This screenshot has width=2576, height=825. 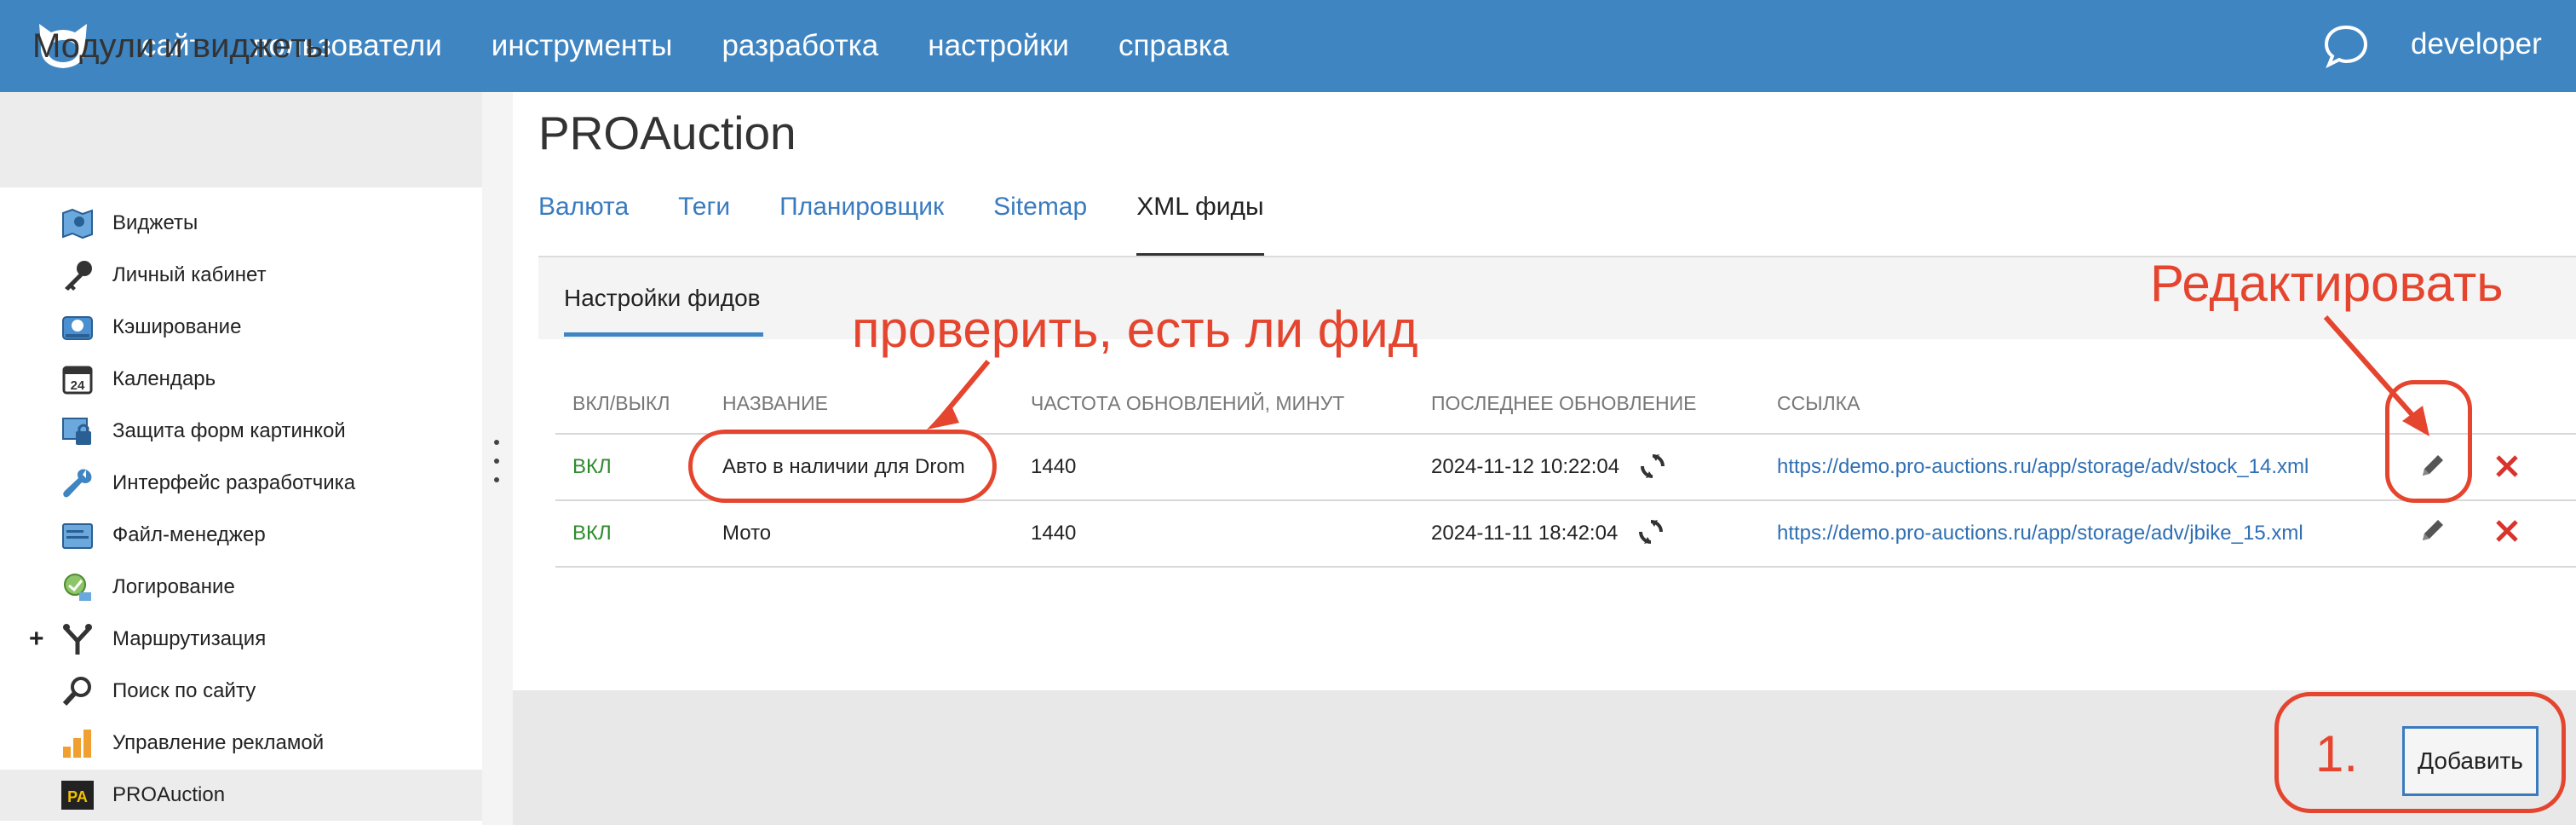 I want to click on annotation-ring-feed-name, so click(x=843, y=466).